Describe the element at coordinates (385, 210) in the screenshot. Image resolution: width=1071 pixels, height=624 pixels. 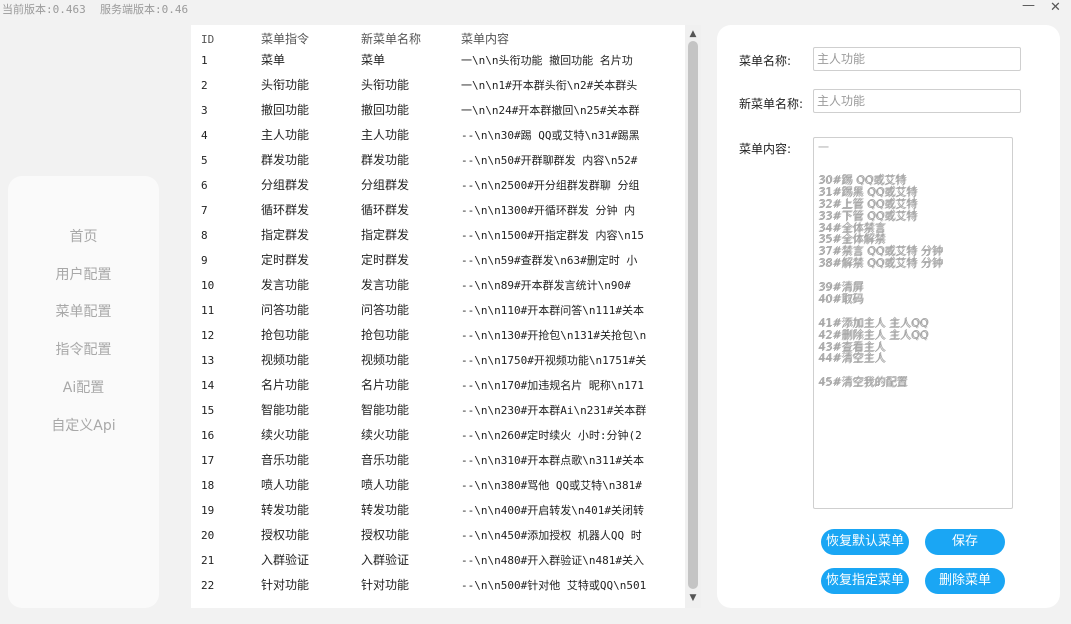
I see `cell-new-name: 循环群发` at that location.